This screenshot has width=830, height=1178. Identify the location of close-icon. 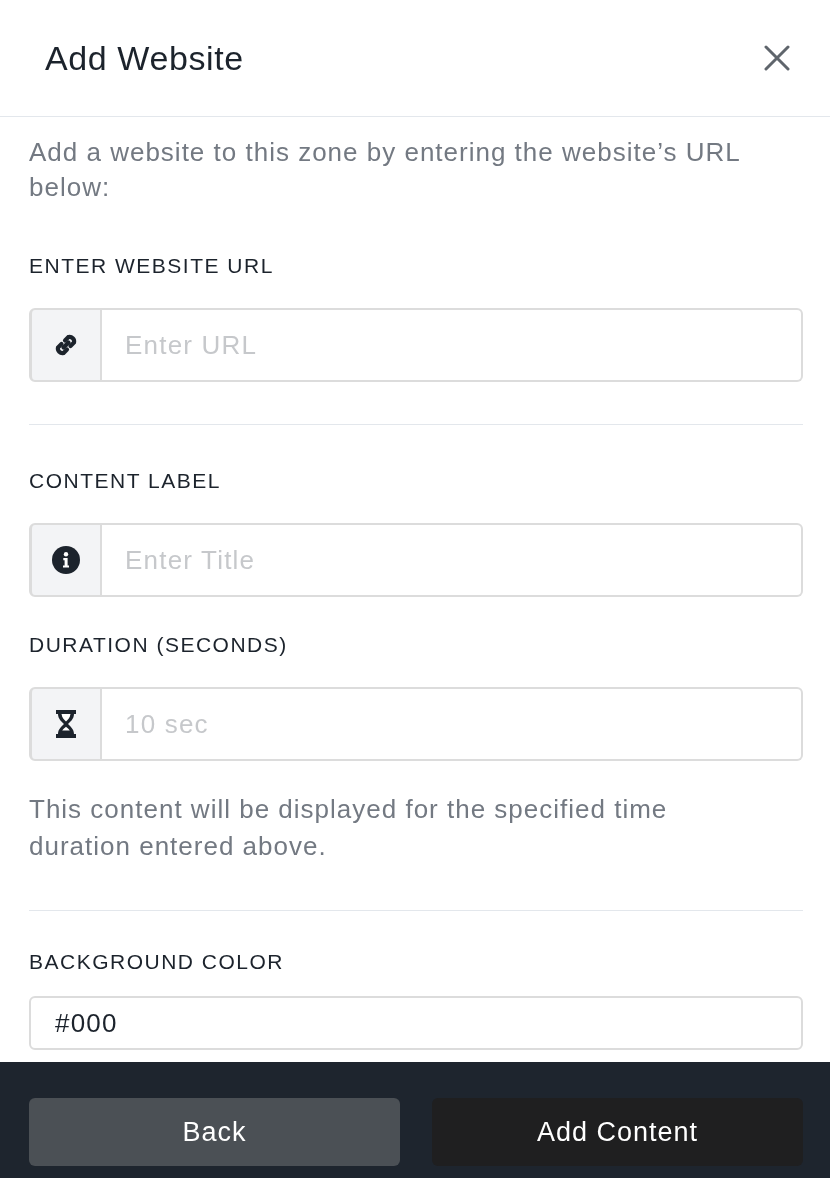
(777, 58).